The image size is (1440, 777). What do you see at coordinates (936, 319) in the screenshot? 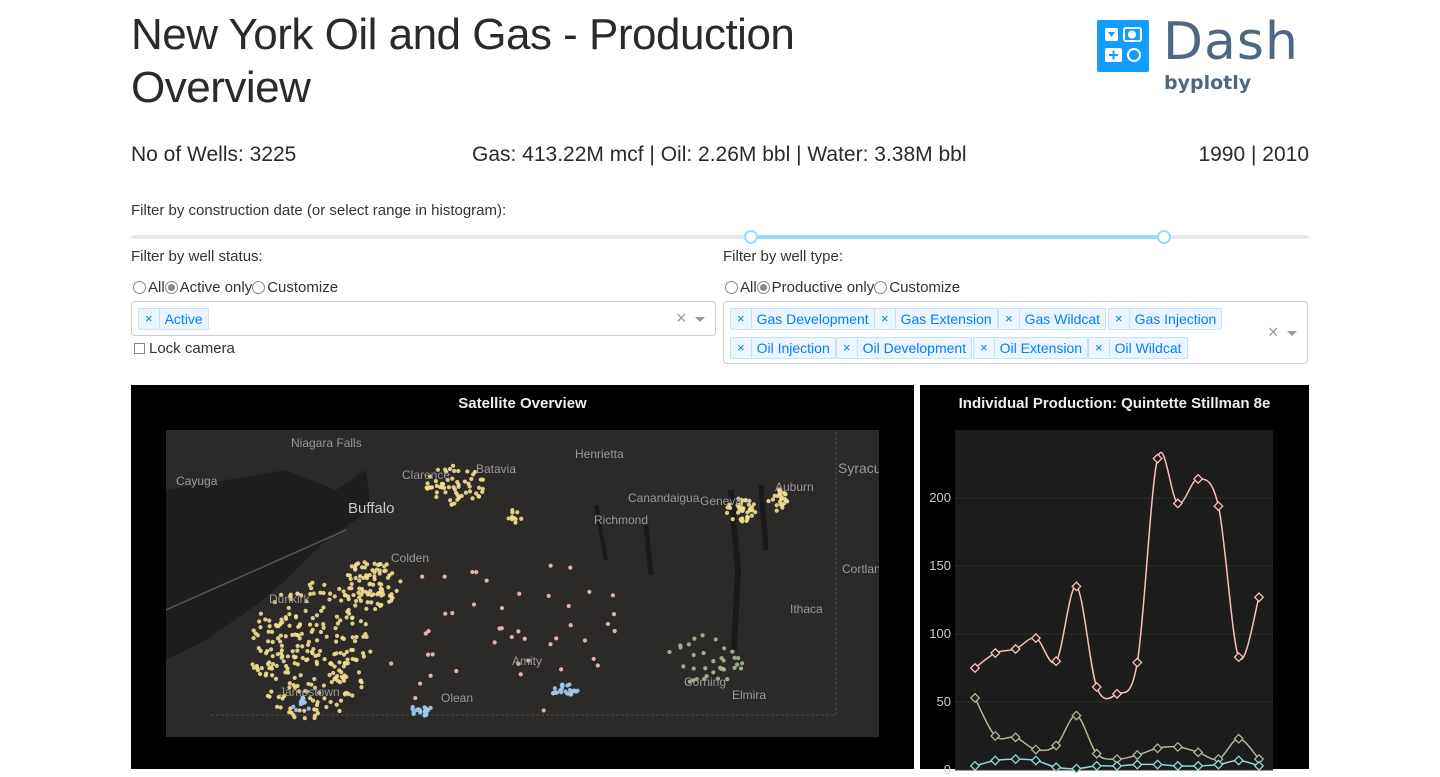
I see `type-tag: × Gas Extension` at bounding box center [936, 319].